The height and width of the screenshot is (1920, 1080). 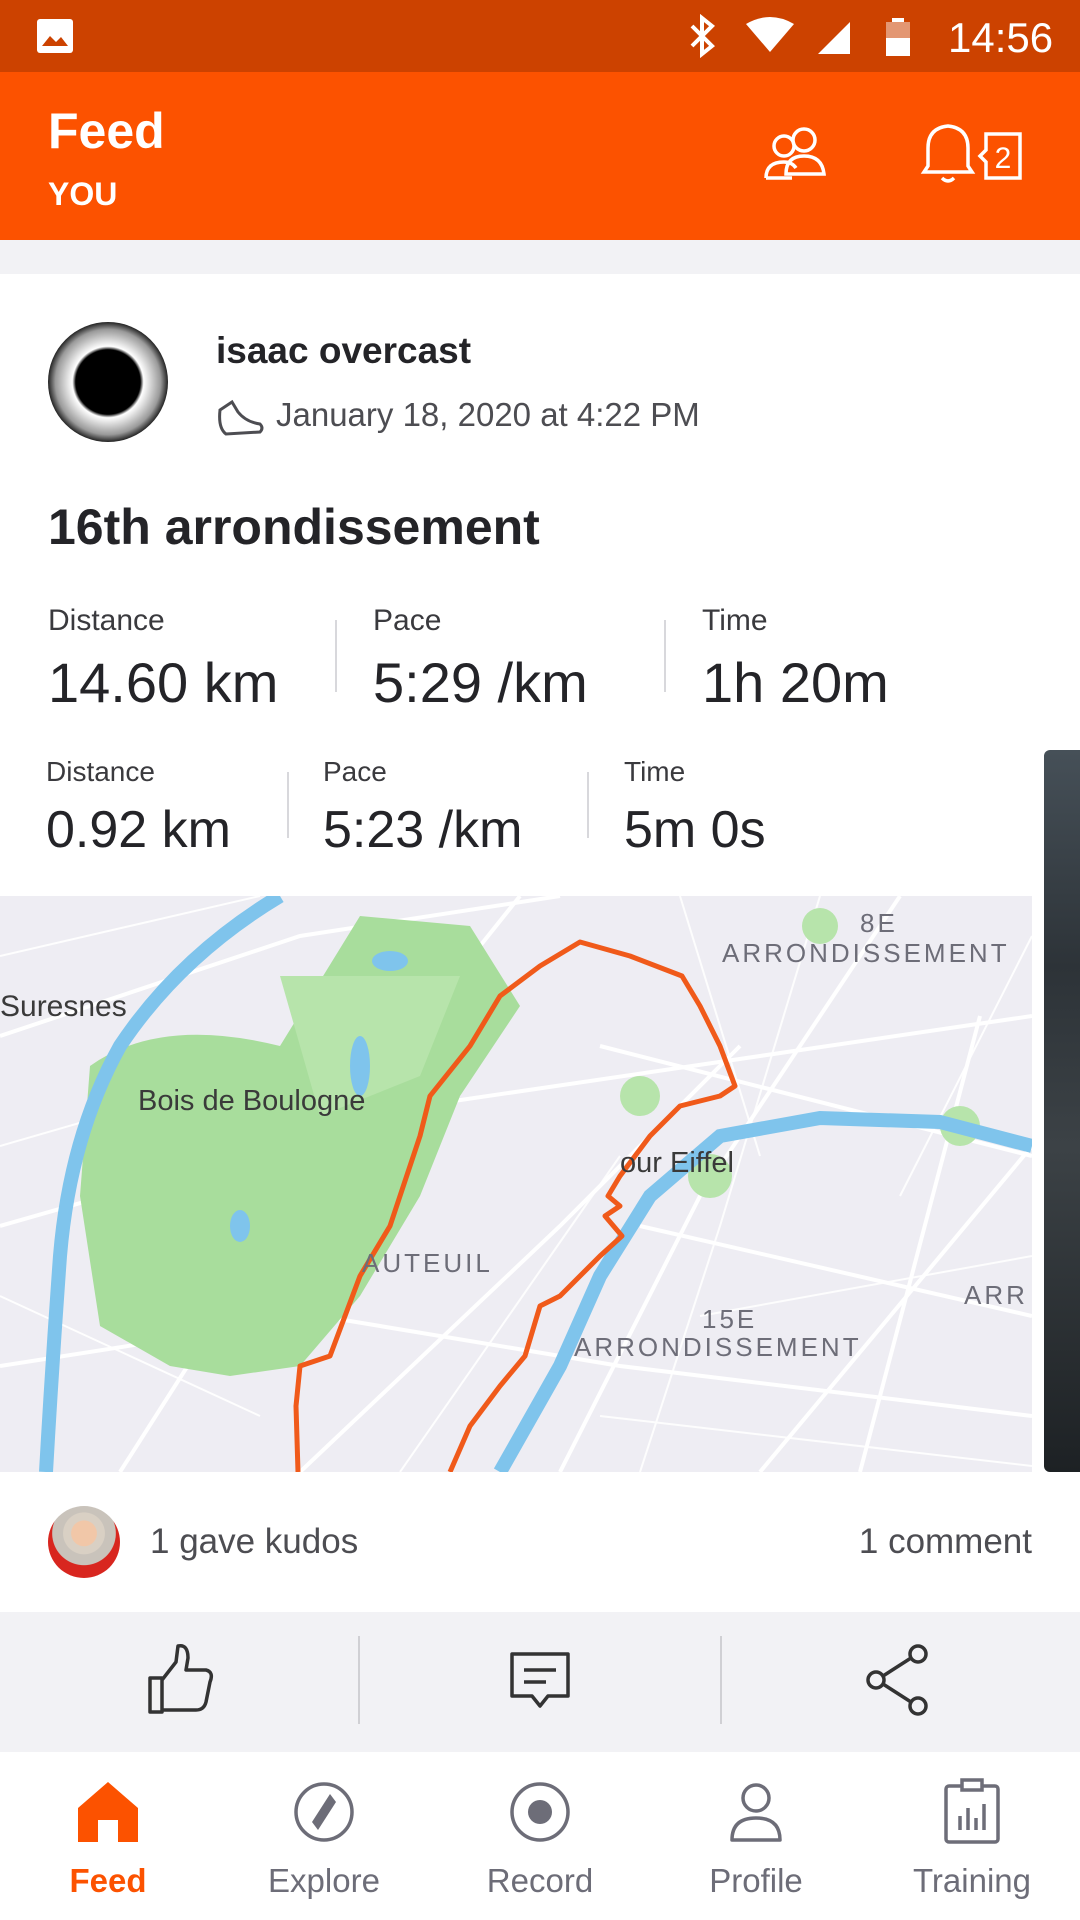 I want to click on nav-feed-label: Feed, so click(x=108, y=1880).